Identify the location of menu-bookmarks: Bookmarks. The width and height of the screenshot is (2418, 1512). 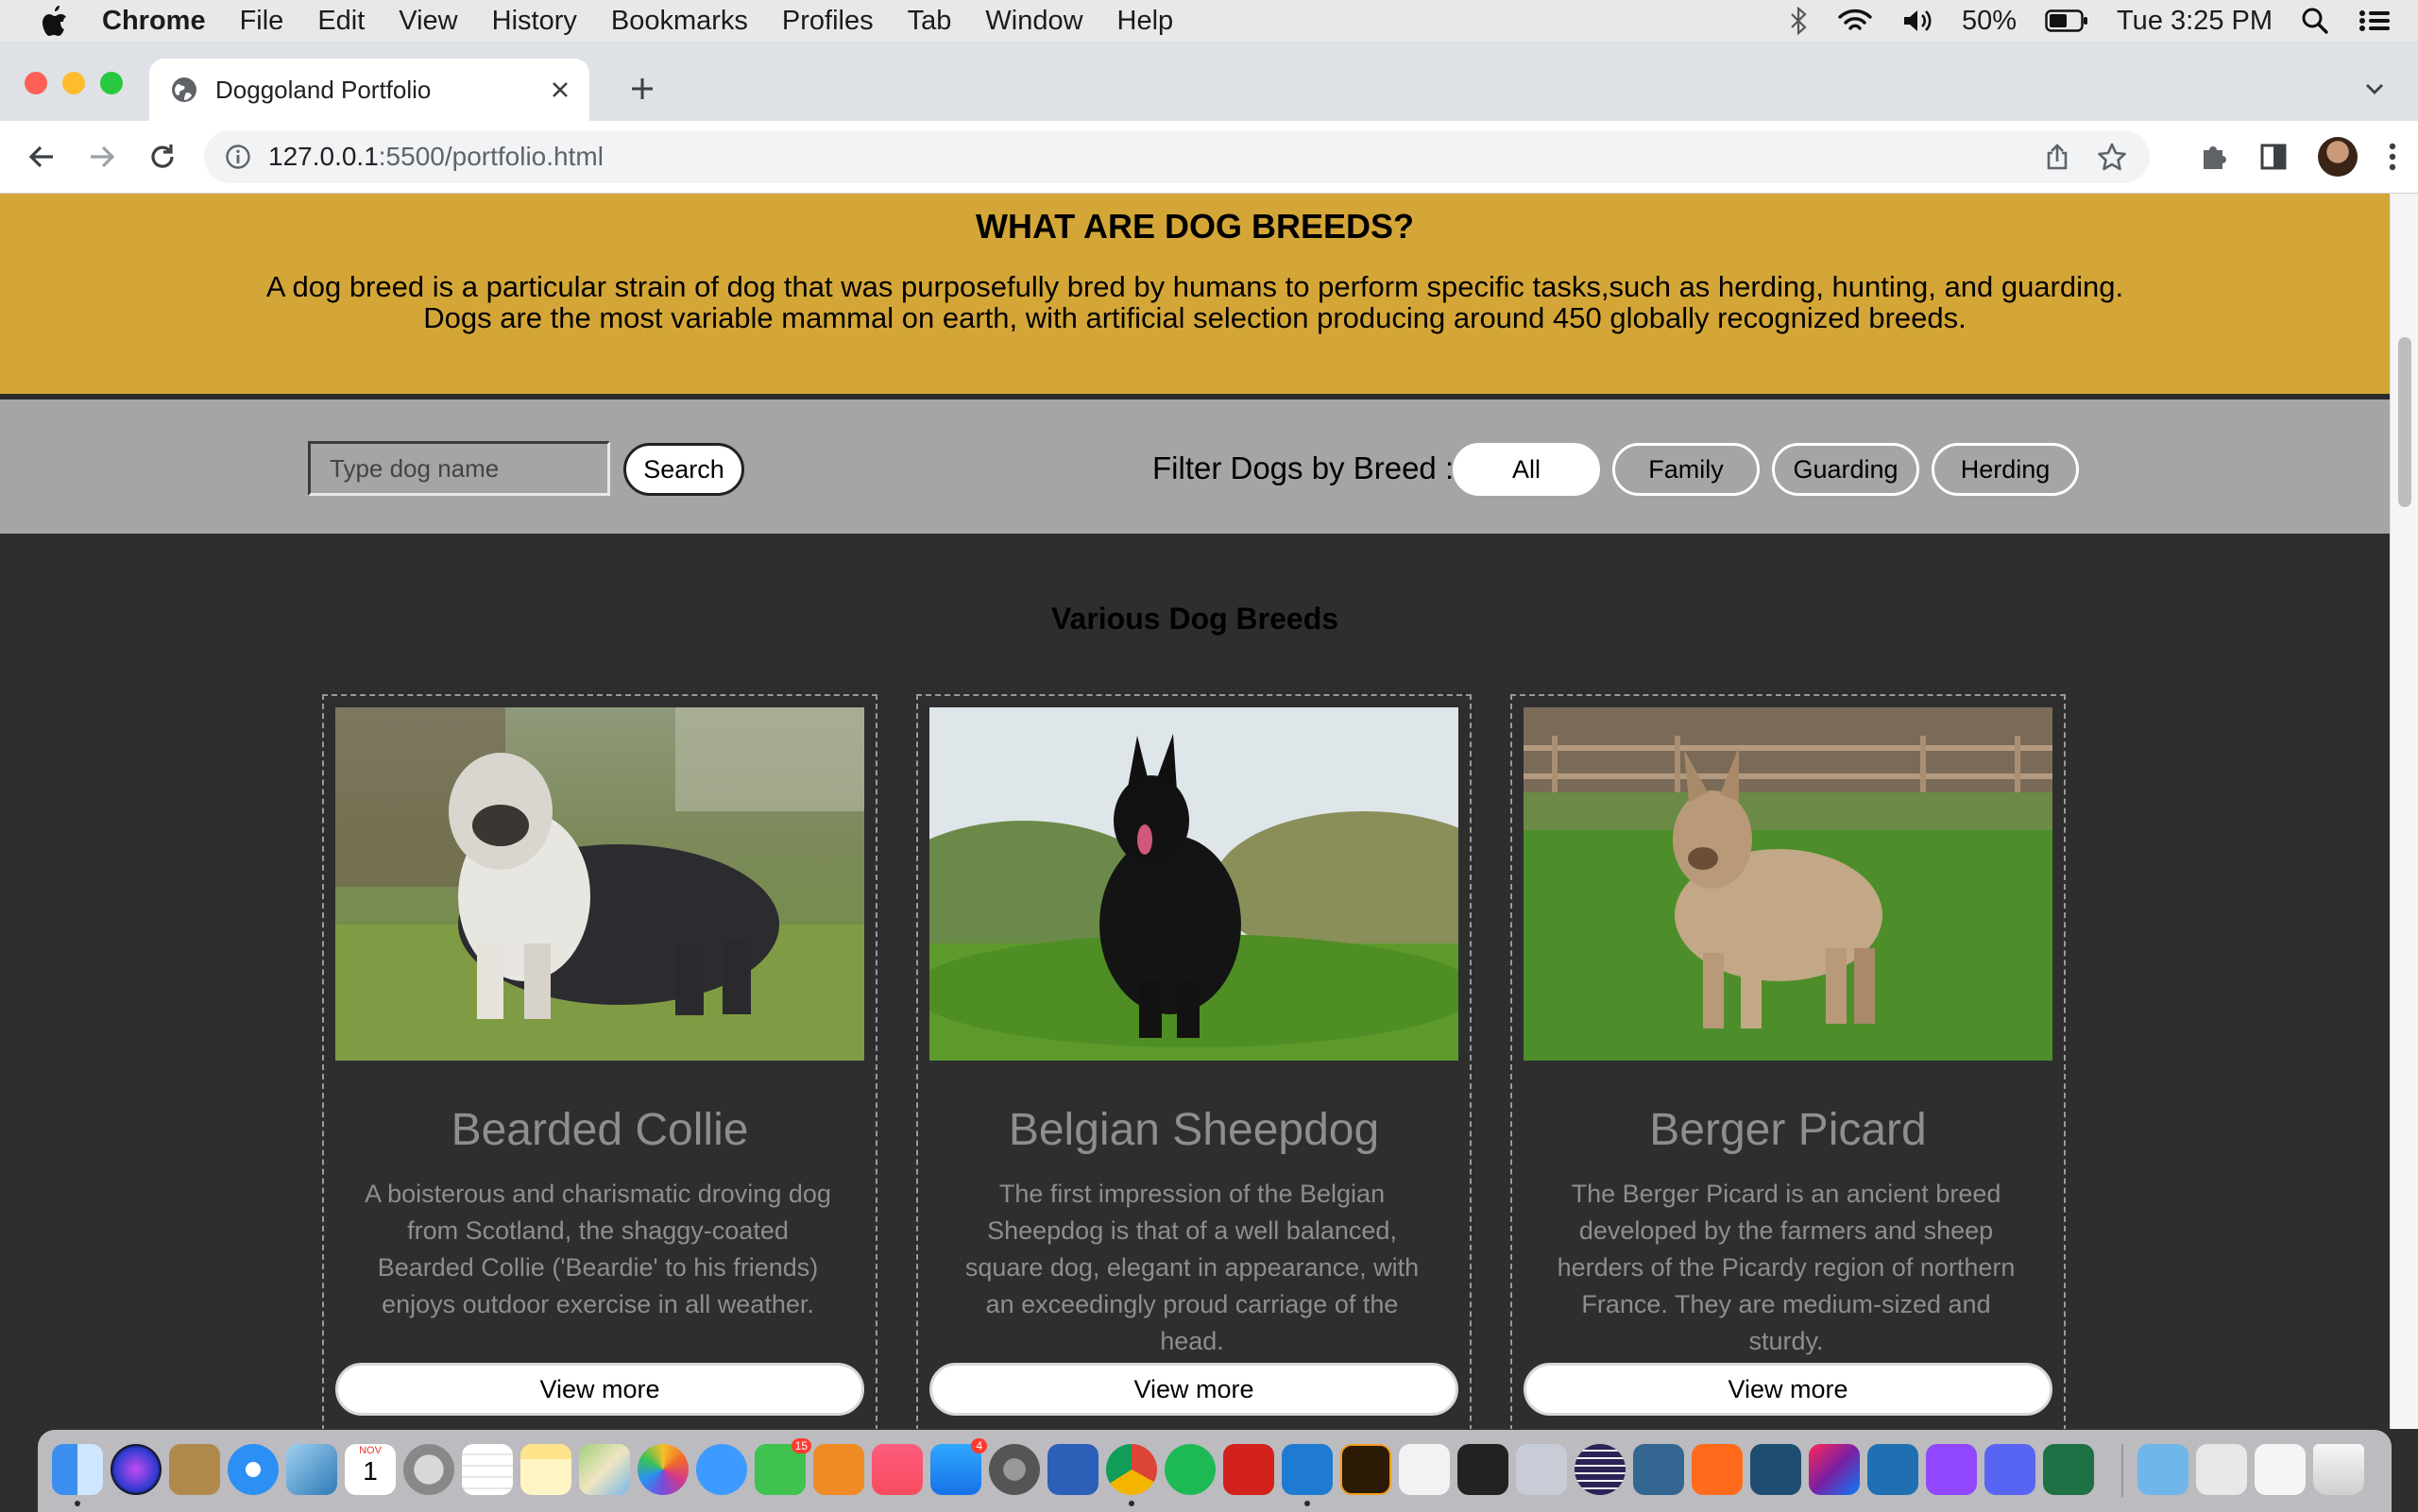
(679, 21).